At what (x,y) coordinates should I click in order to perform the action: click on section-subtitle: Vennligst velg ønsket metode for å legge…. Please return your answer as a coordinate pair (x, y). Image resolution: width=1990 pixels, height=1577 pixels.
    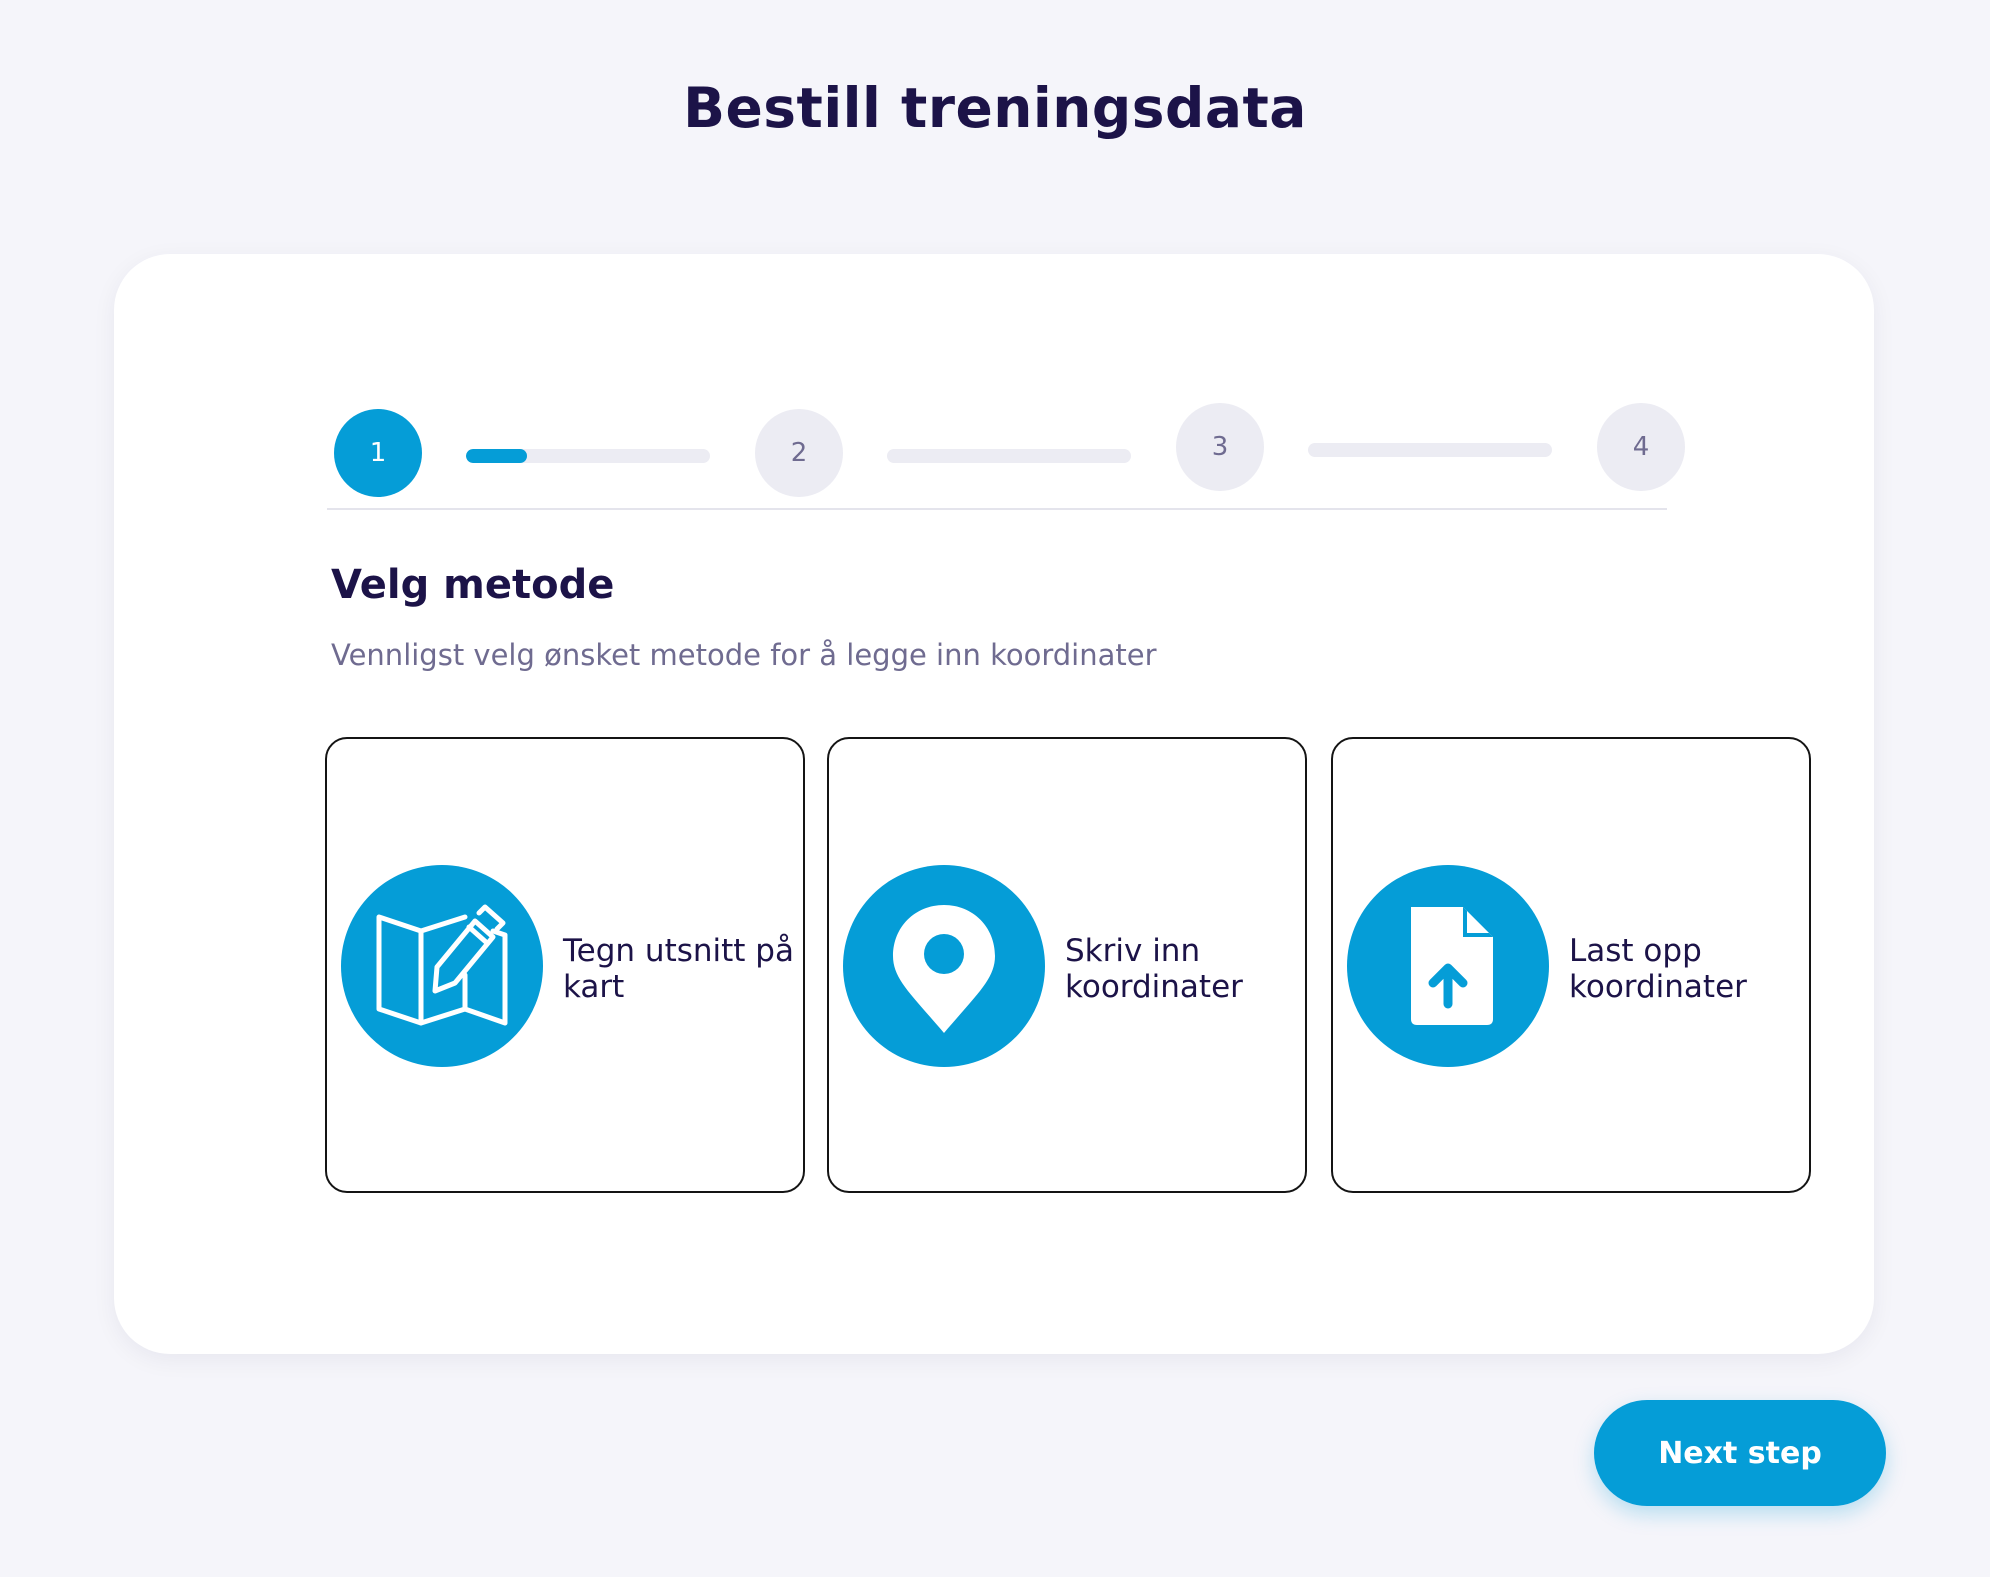
    Looking at the image, I should click on (744, 655).